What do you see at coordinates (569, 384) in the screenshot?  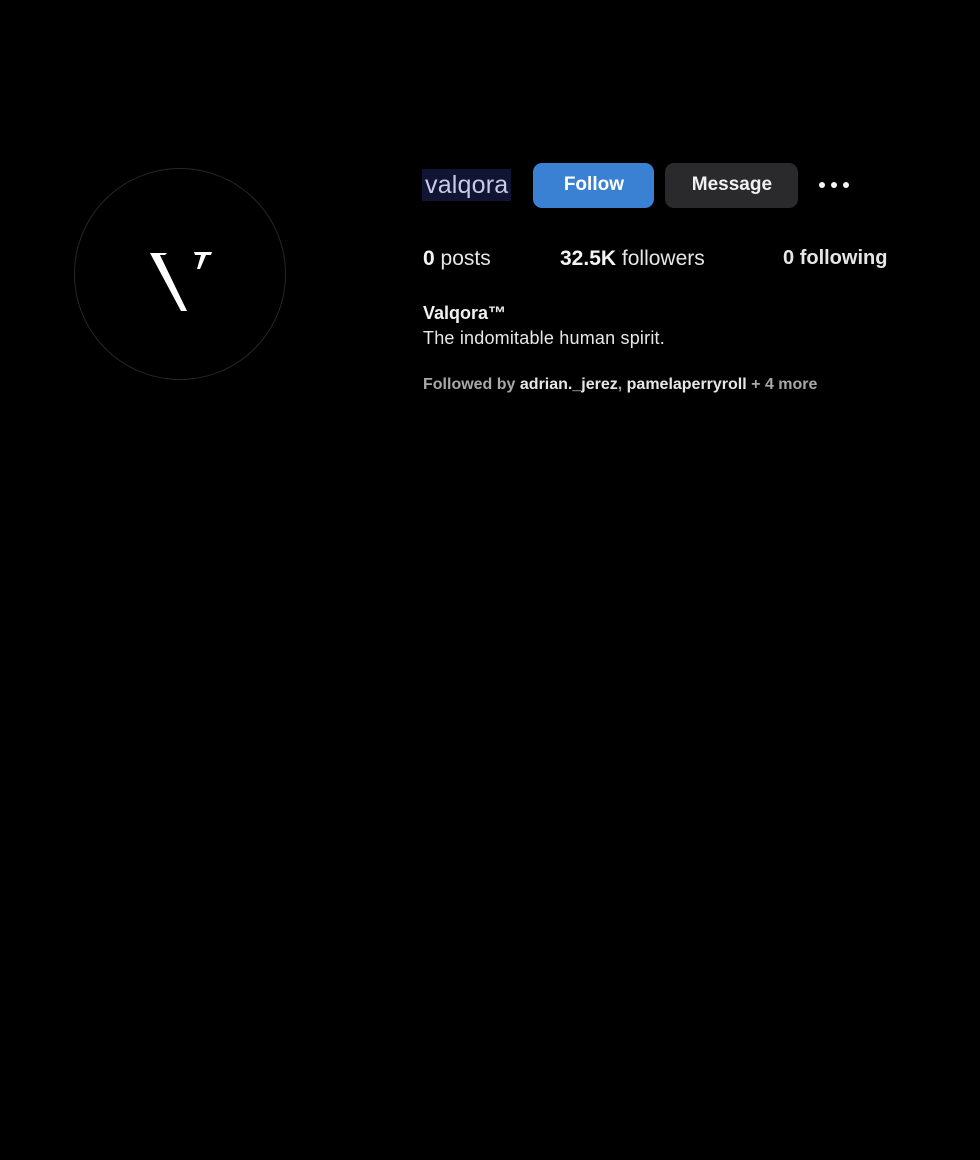 I see `followed-by-user: adrian._jerez` at bounding box center [569, 384].